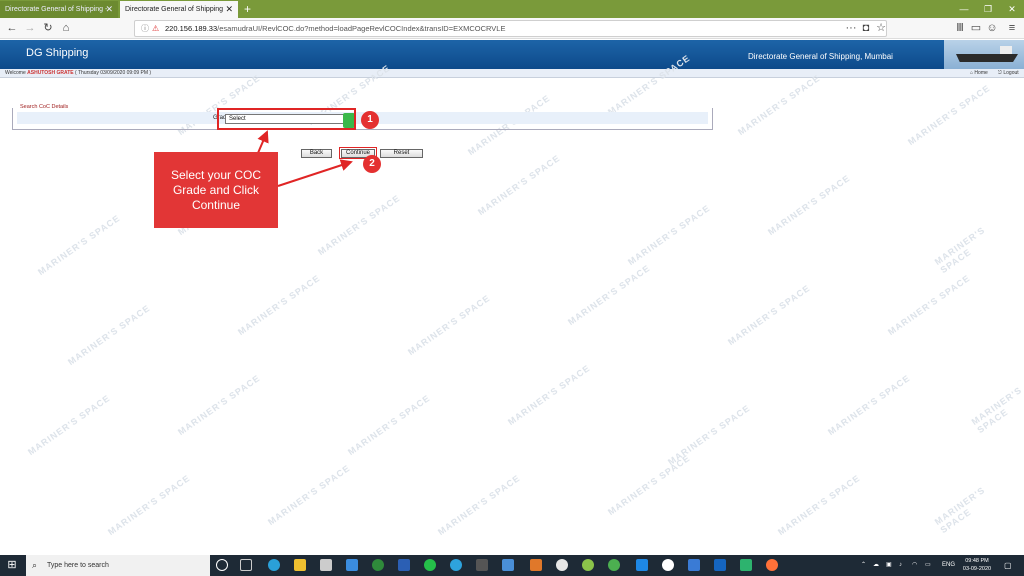  What do you see at coordinates (876, 565) in the screenshot?
I see `onedrive-icon: ☁` at bounding box center [876, 565].